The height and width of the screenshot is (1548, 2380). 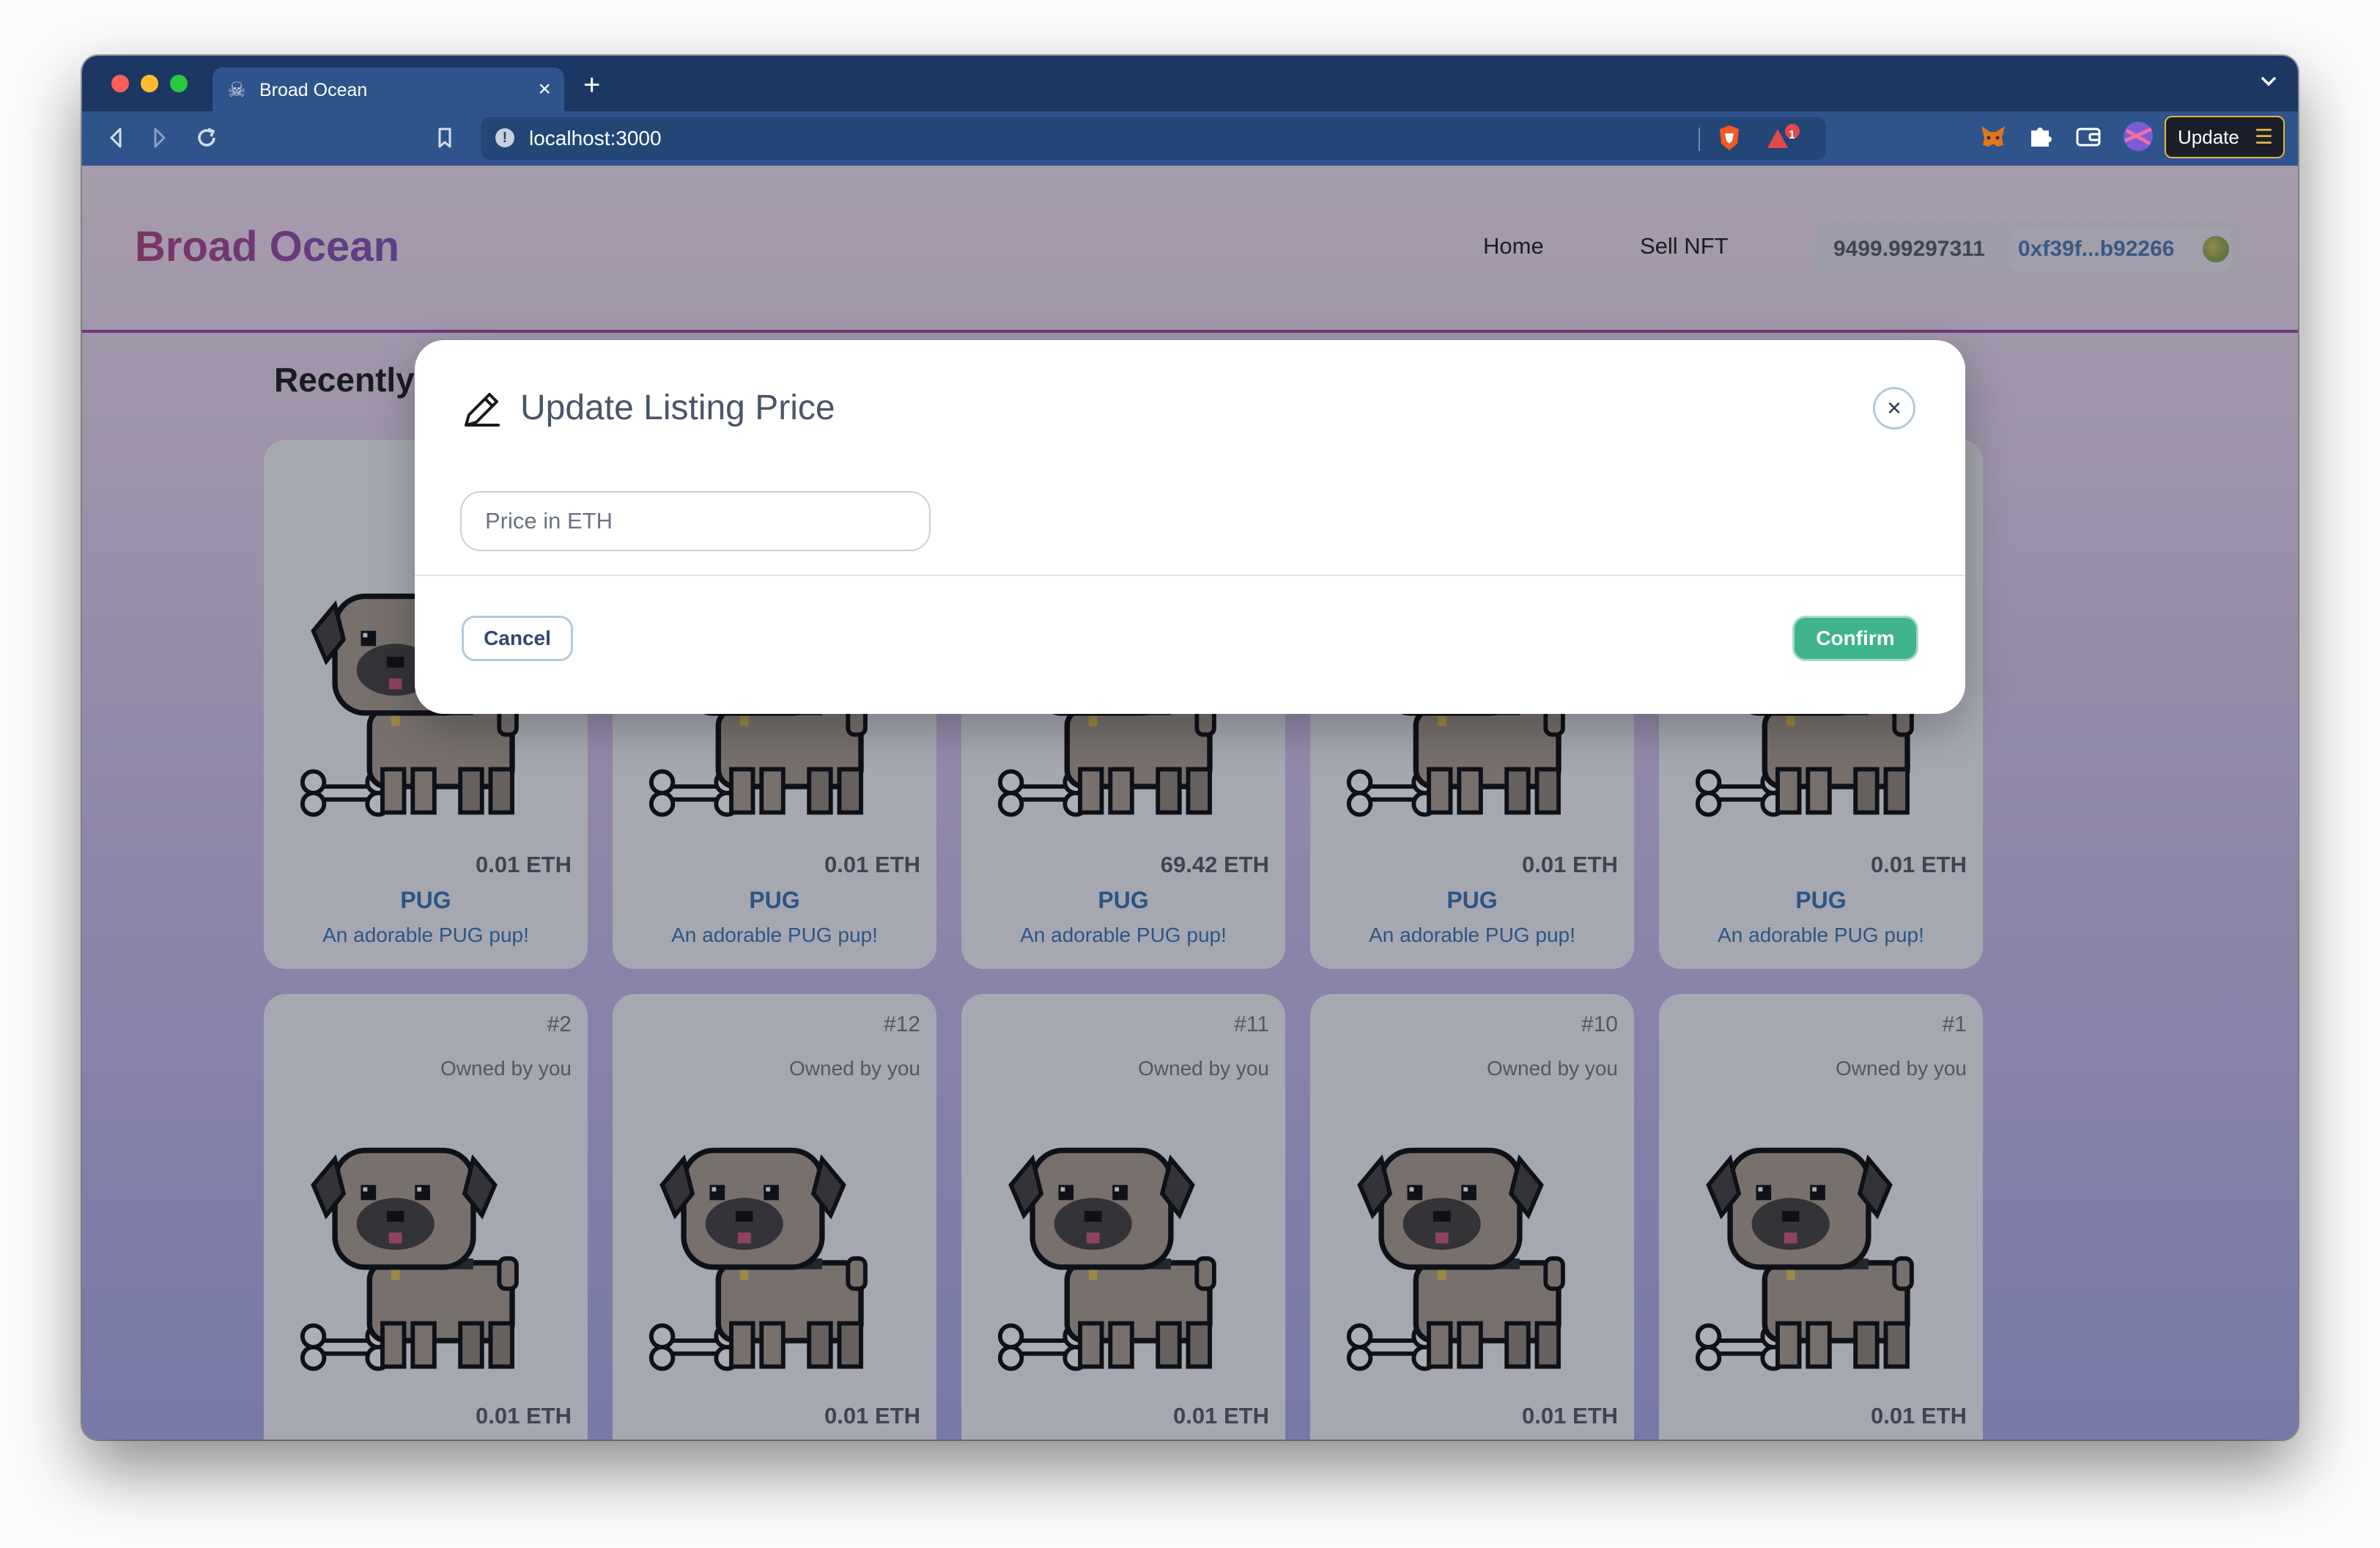 I want to click on update-button: Update ☰, so click(x=2225, y=137).